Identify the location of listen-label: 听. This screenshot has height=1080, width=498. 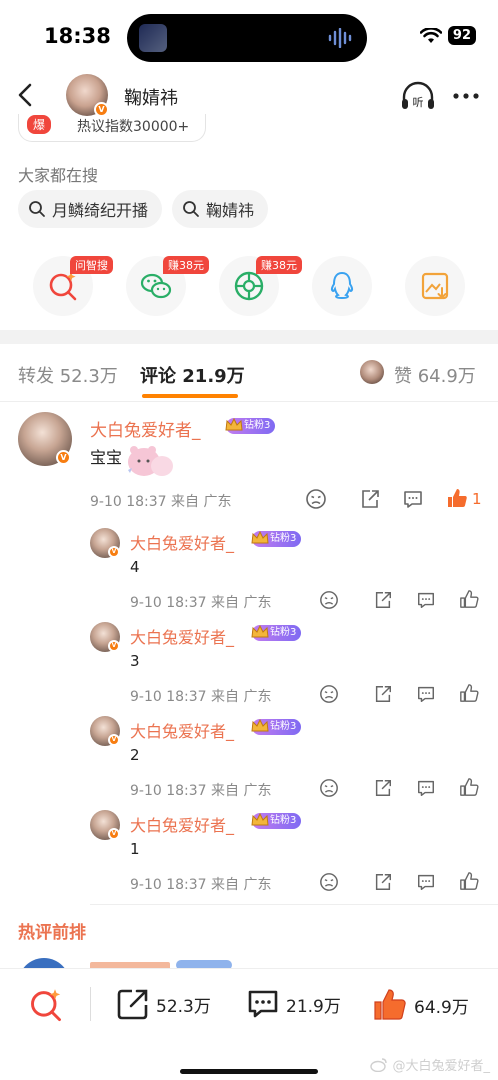
(418, 102).